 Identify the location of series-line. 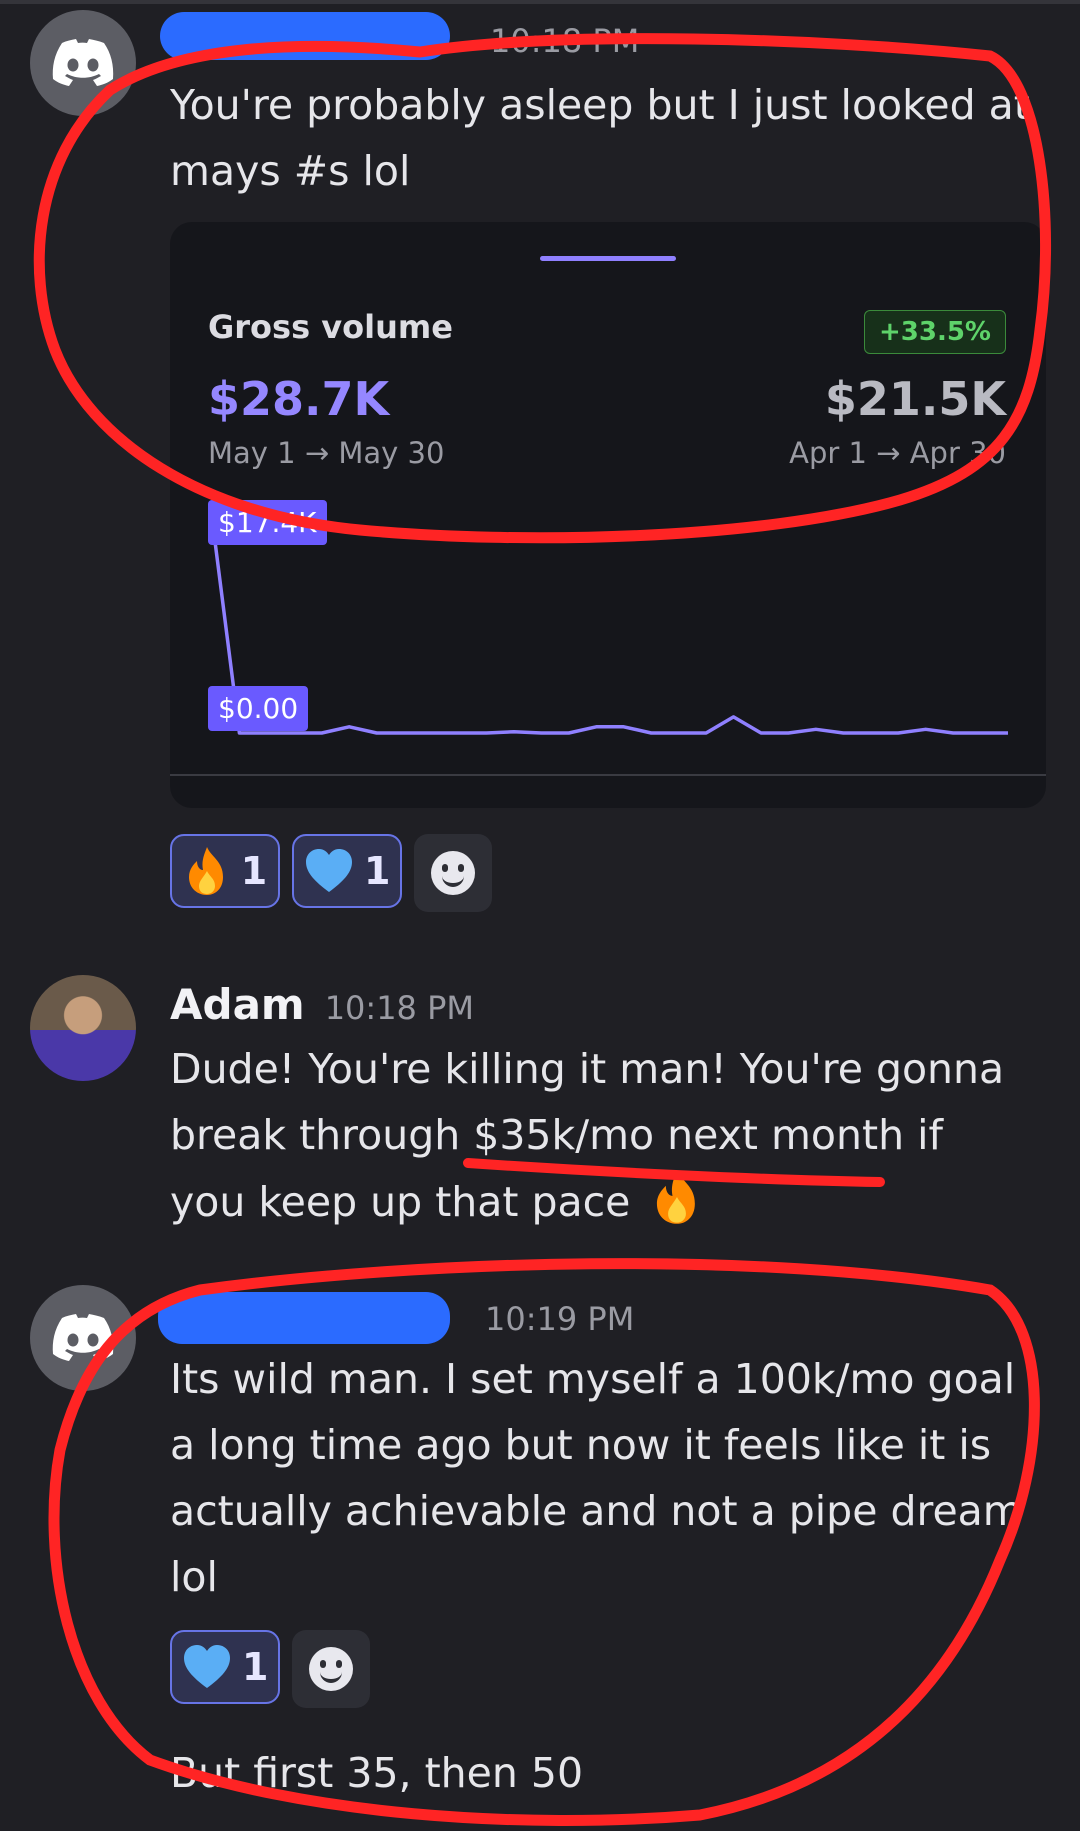
(609, 626).